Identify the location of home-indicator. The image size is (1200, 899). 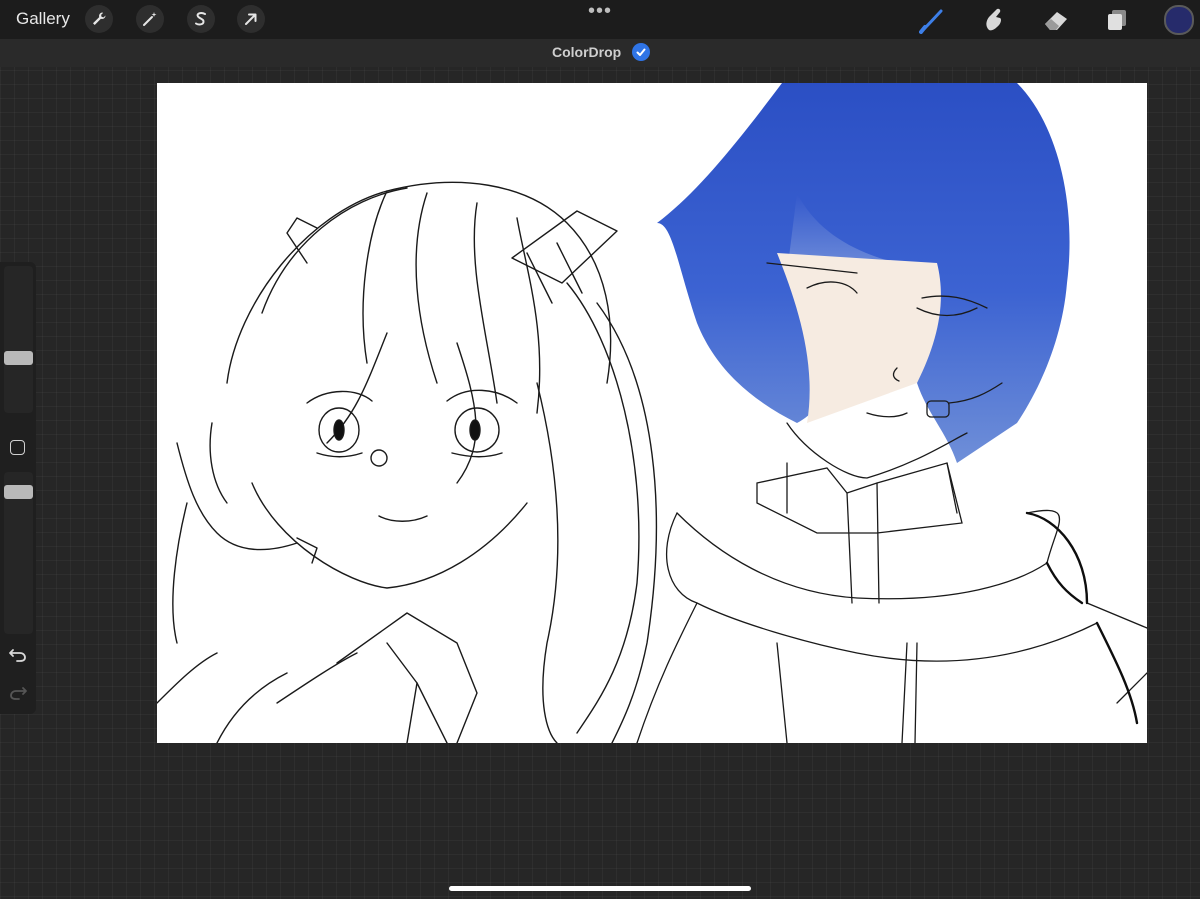
(600, 888).